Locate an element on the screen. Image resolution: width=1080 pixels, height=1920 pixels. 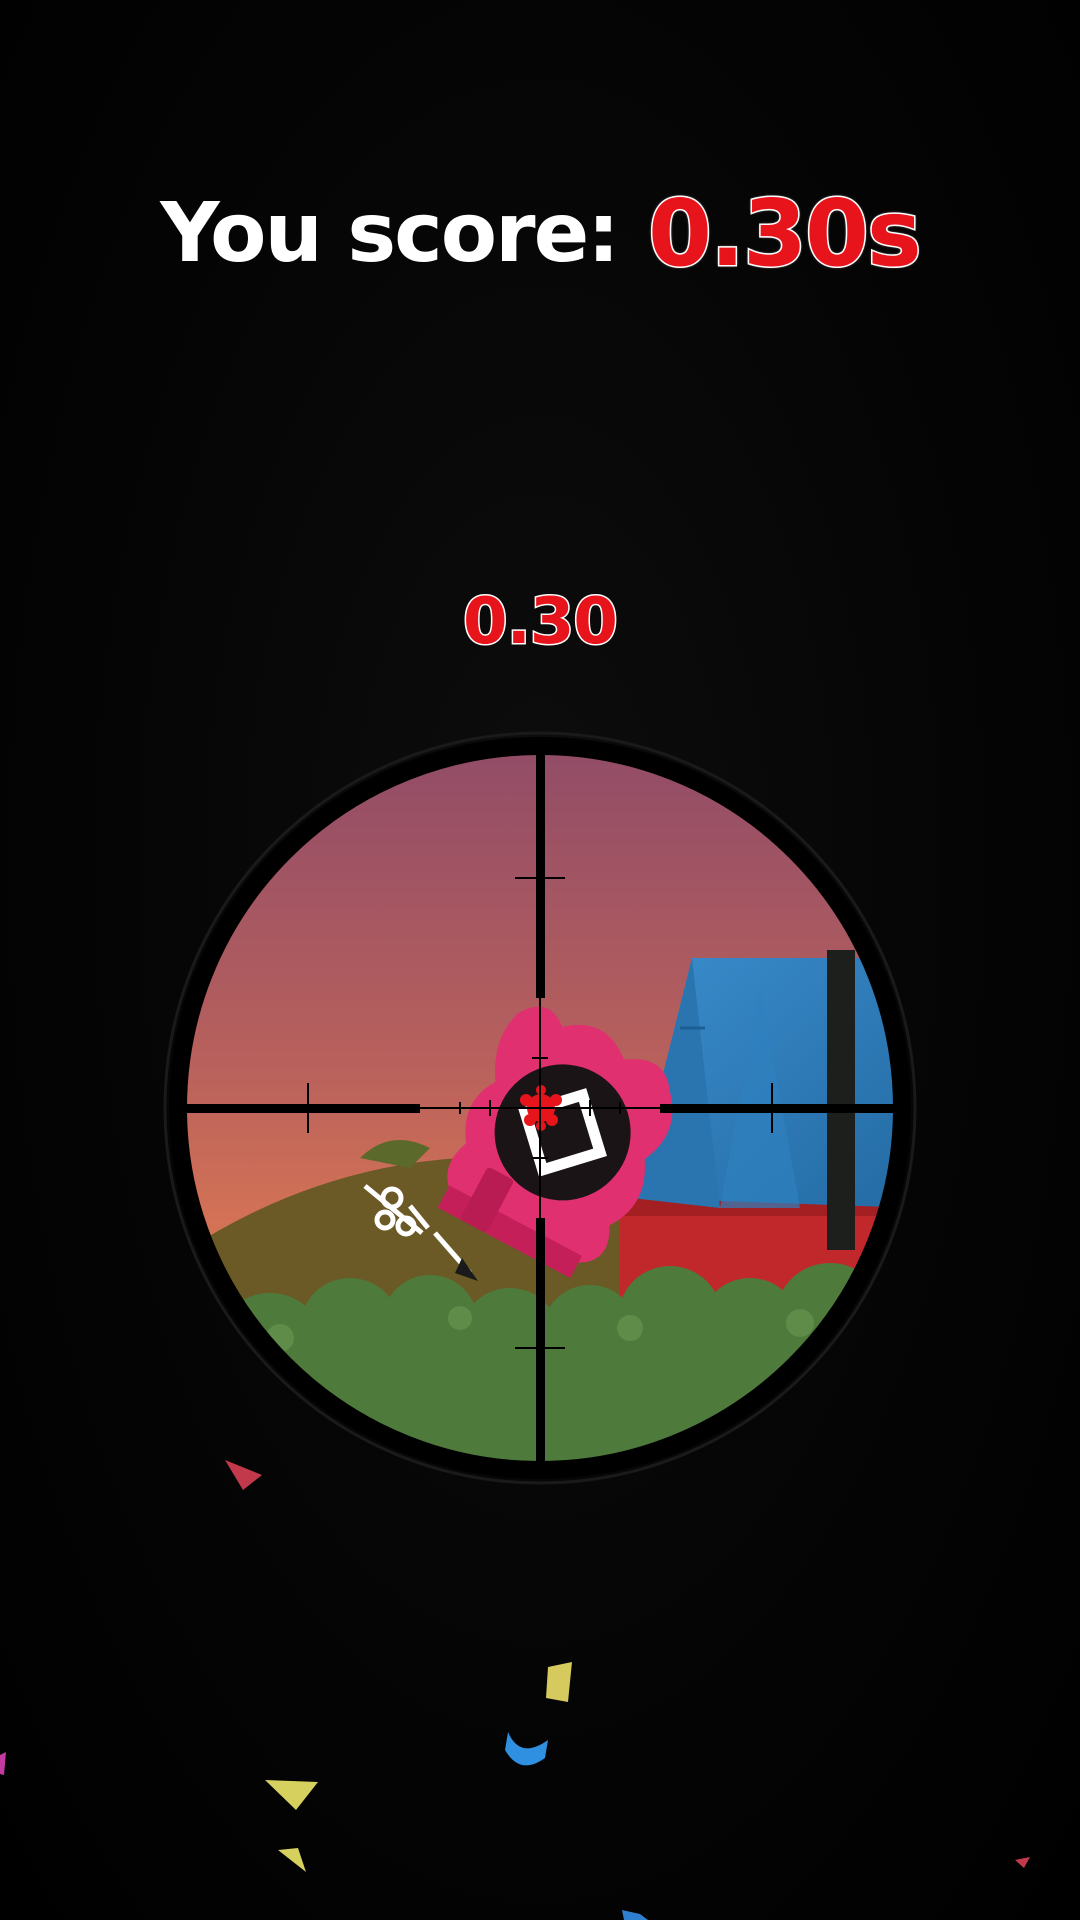
score-banner: You score: 0.30s is located at coordinates (540, 234).